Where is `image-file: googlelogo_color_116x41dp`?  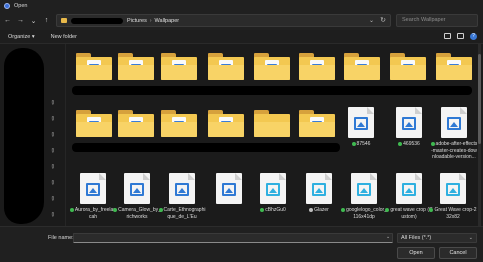
image-file: googlelogo_color_116x41dp is located at coordinates (364, 196).